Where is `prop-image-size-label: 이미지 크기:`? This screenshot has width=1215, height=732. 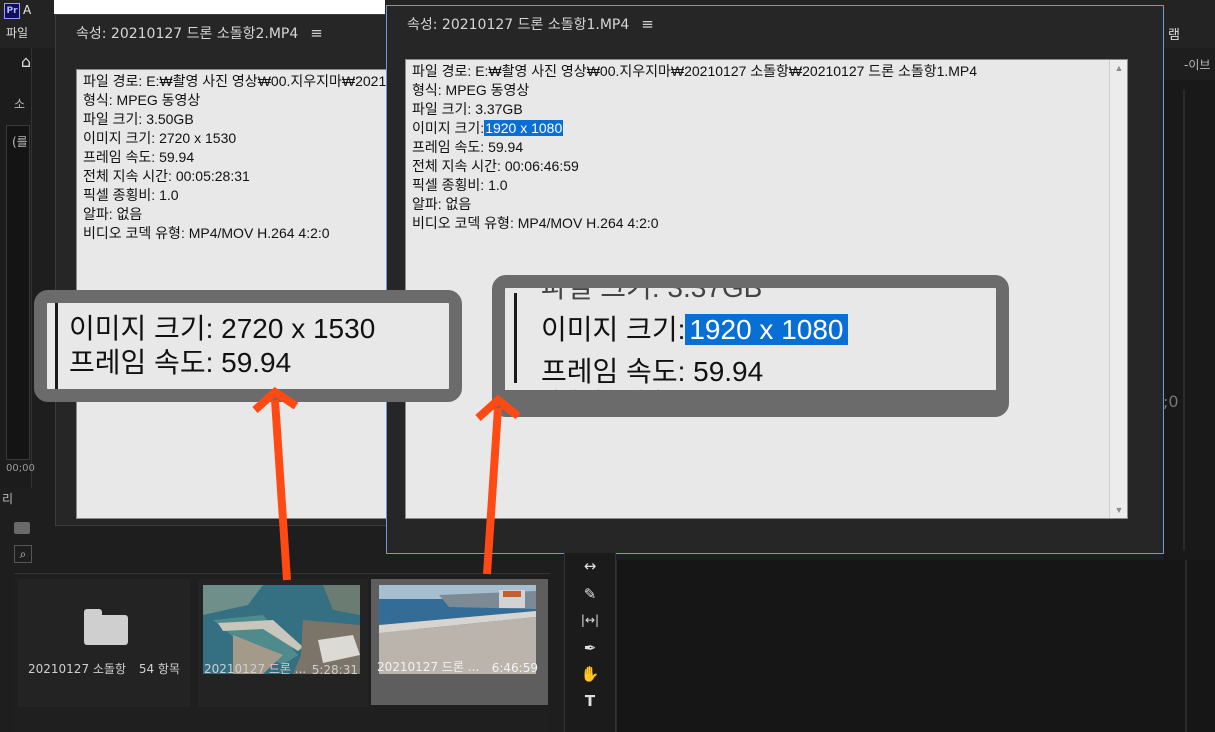 prop-image-size-label: 이미지 크기: is located at coordinates (448, 128).